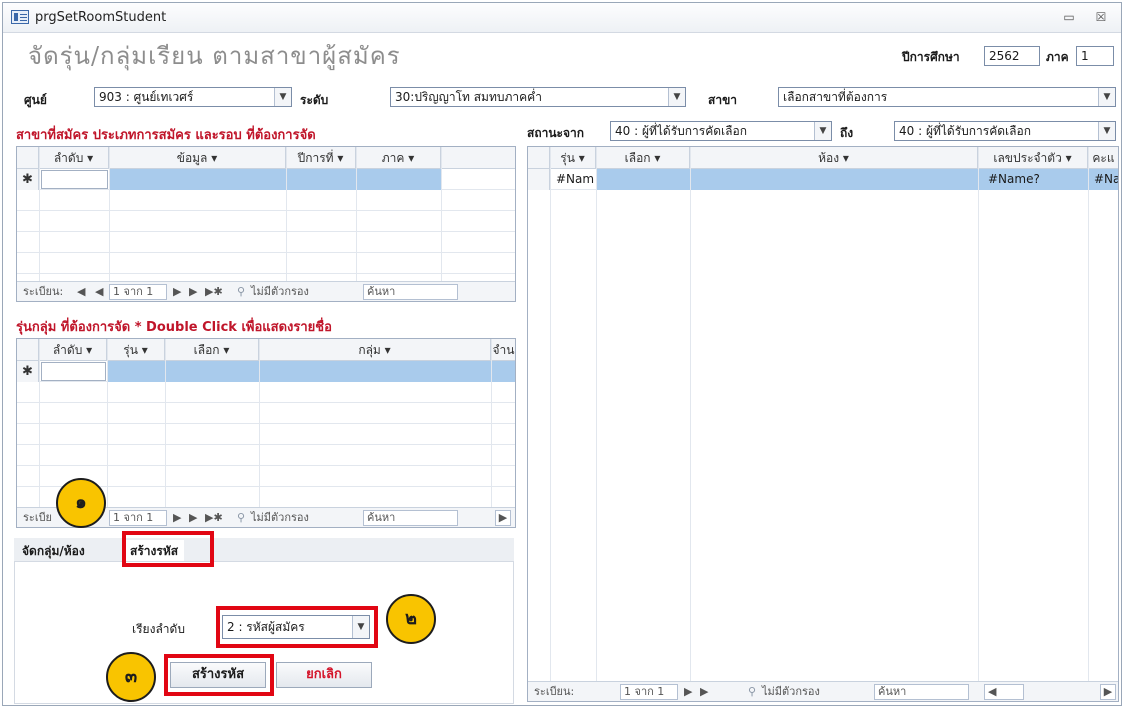  I want to click on highlight-sort-combo, so click(297, 627).